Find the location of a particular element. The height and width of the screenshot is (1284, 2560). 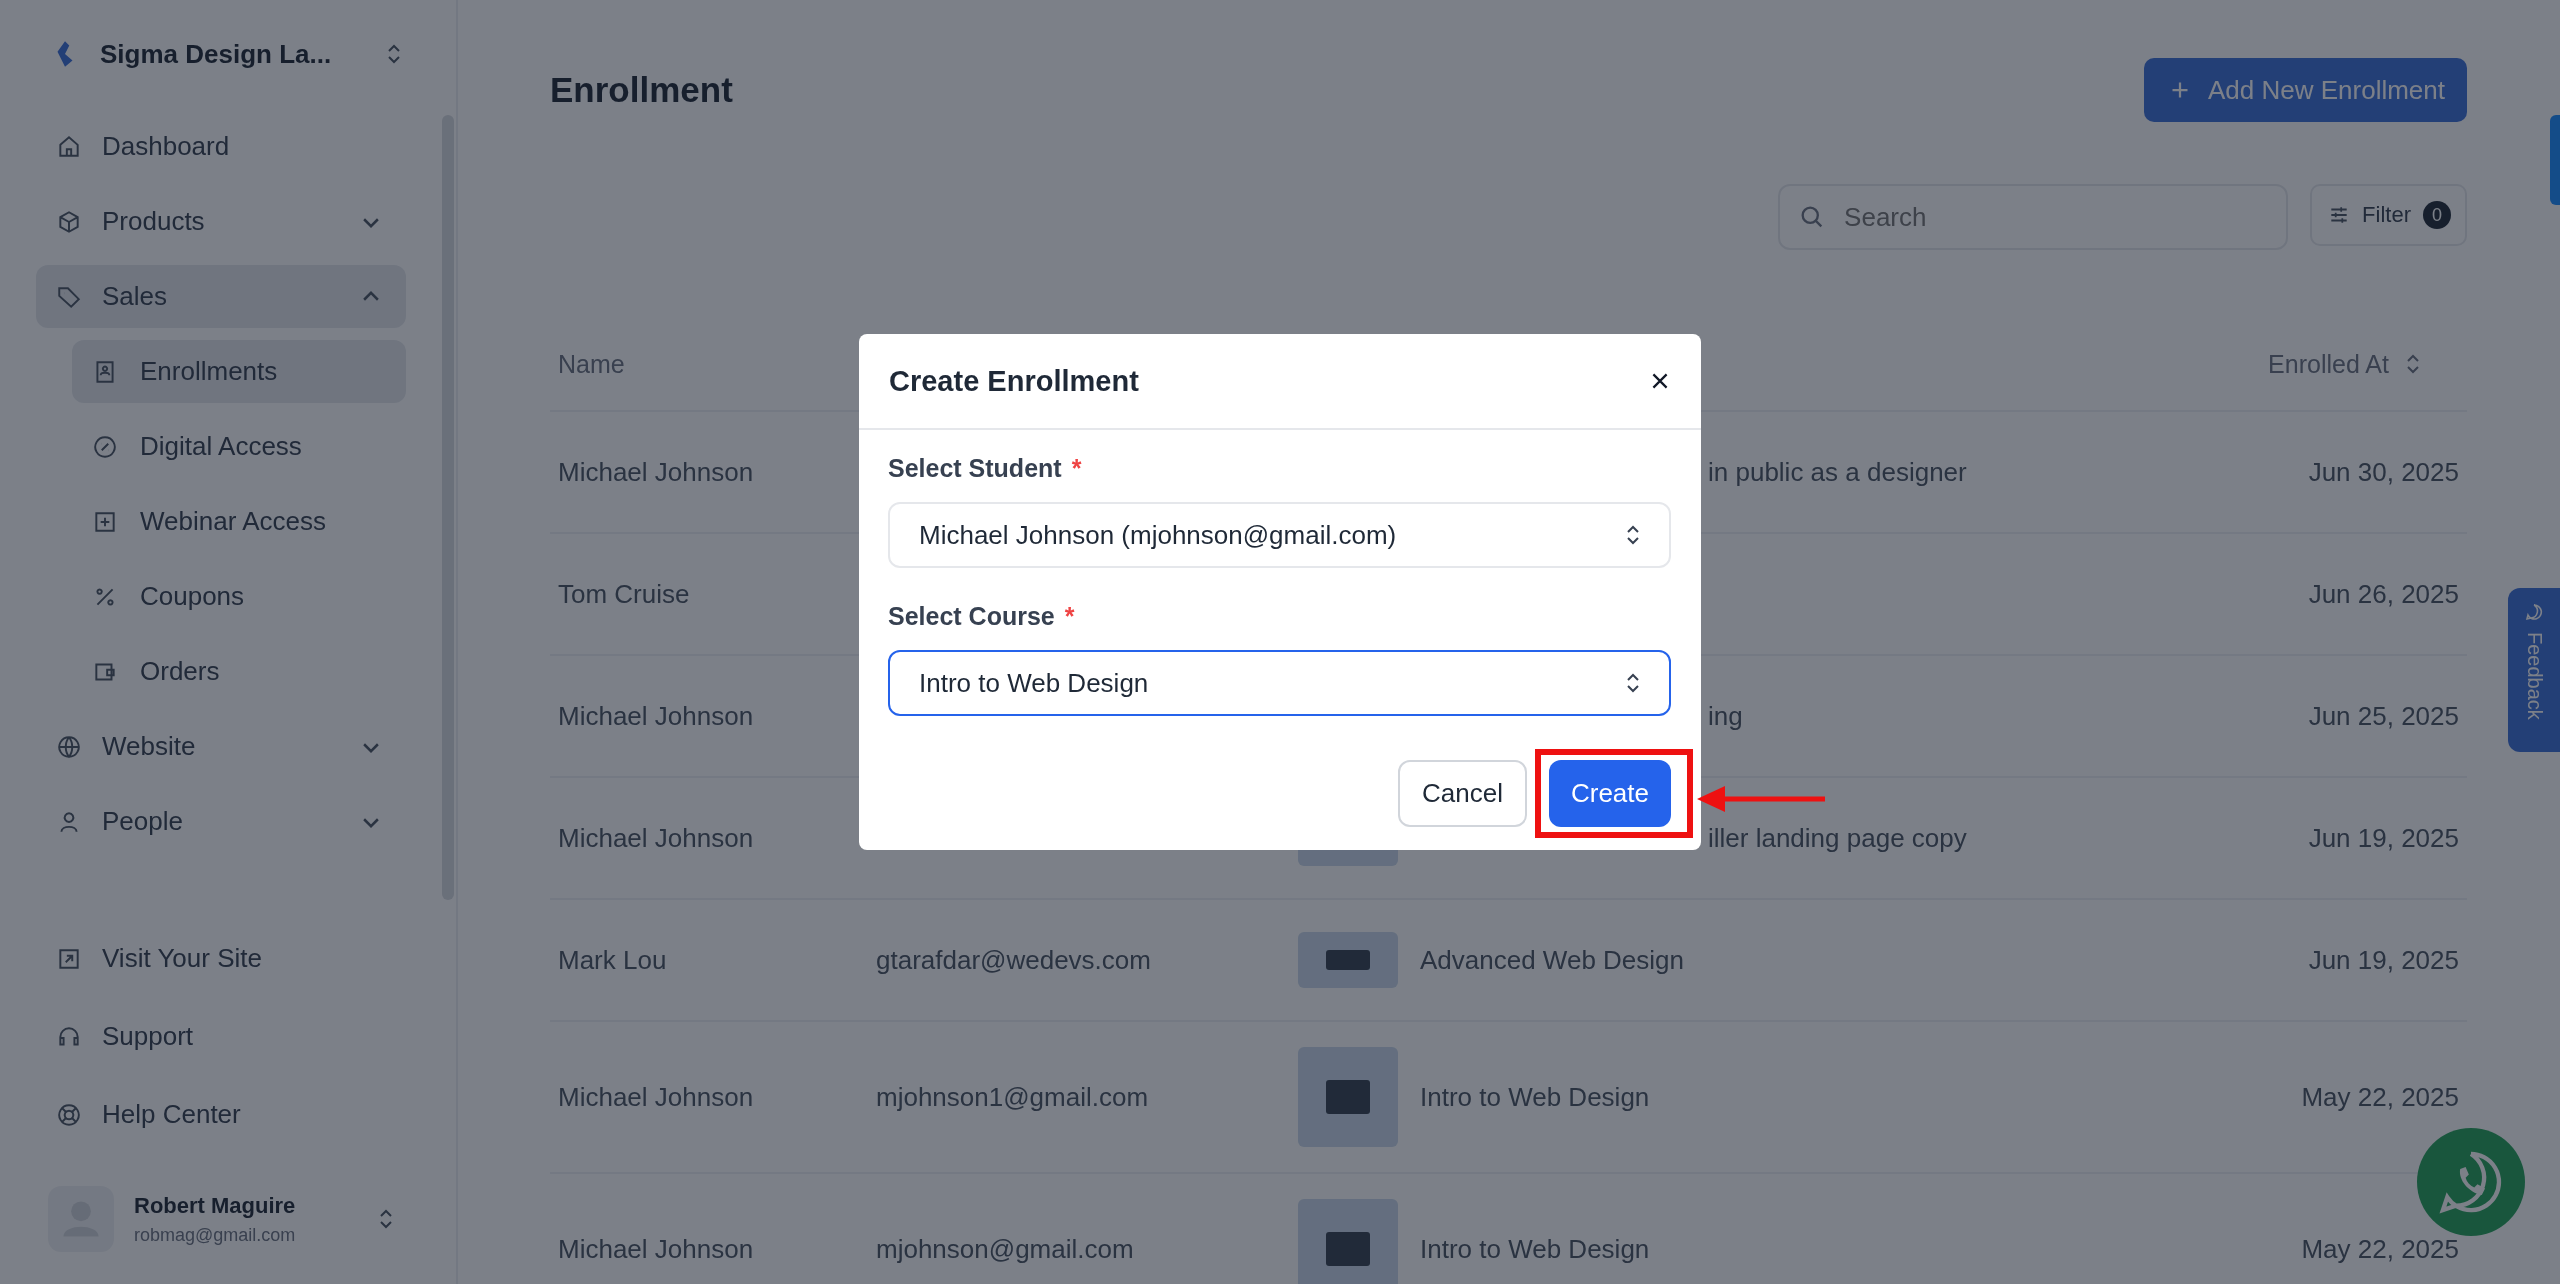

nav-subitem: Digital Access is located at coordinates (239, 446).